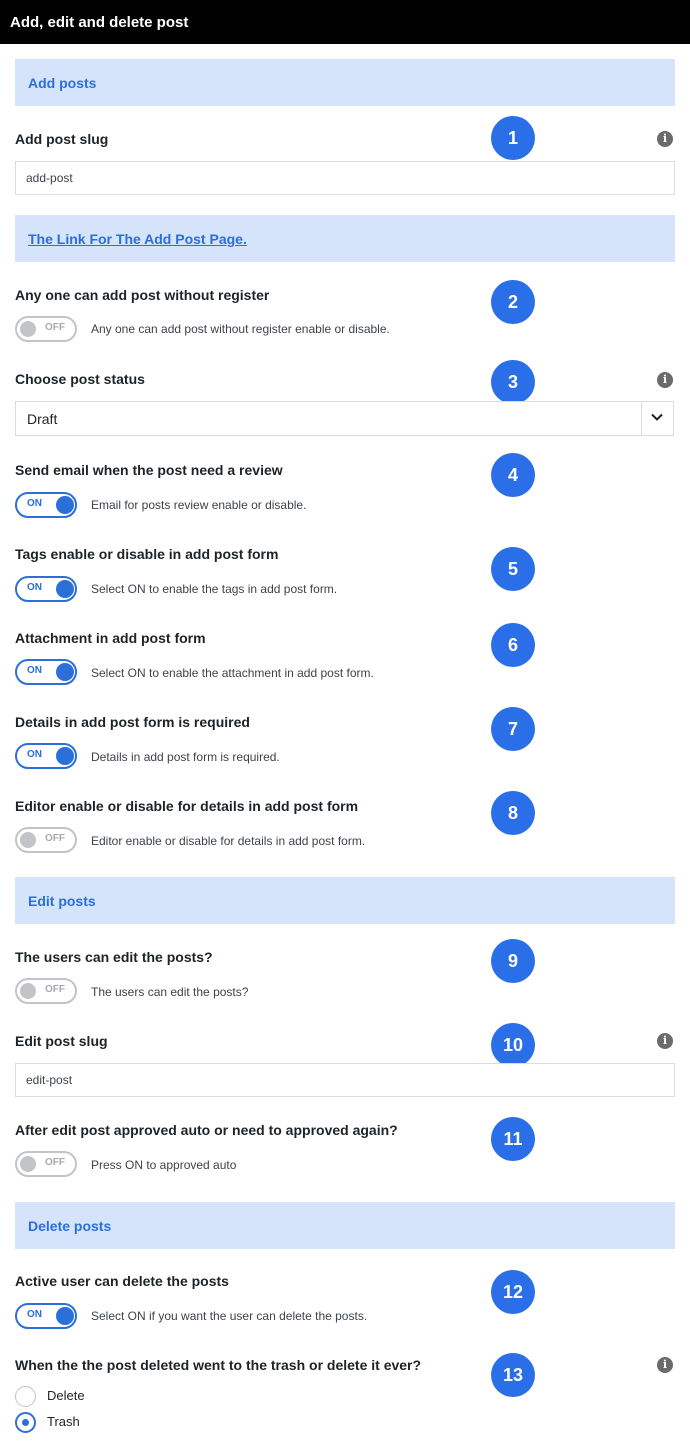  What do you see at coordinates (345, 1225) in the screenshot?
I see `section-delete-posts: Delete posts` at bounding box center [345, 1225].